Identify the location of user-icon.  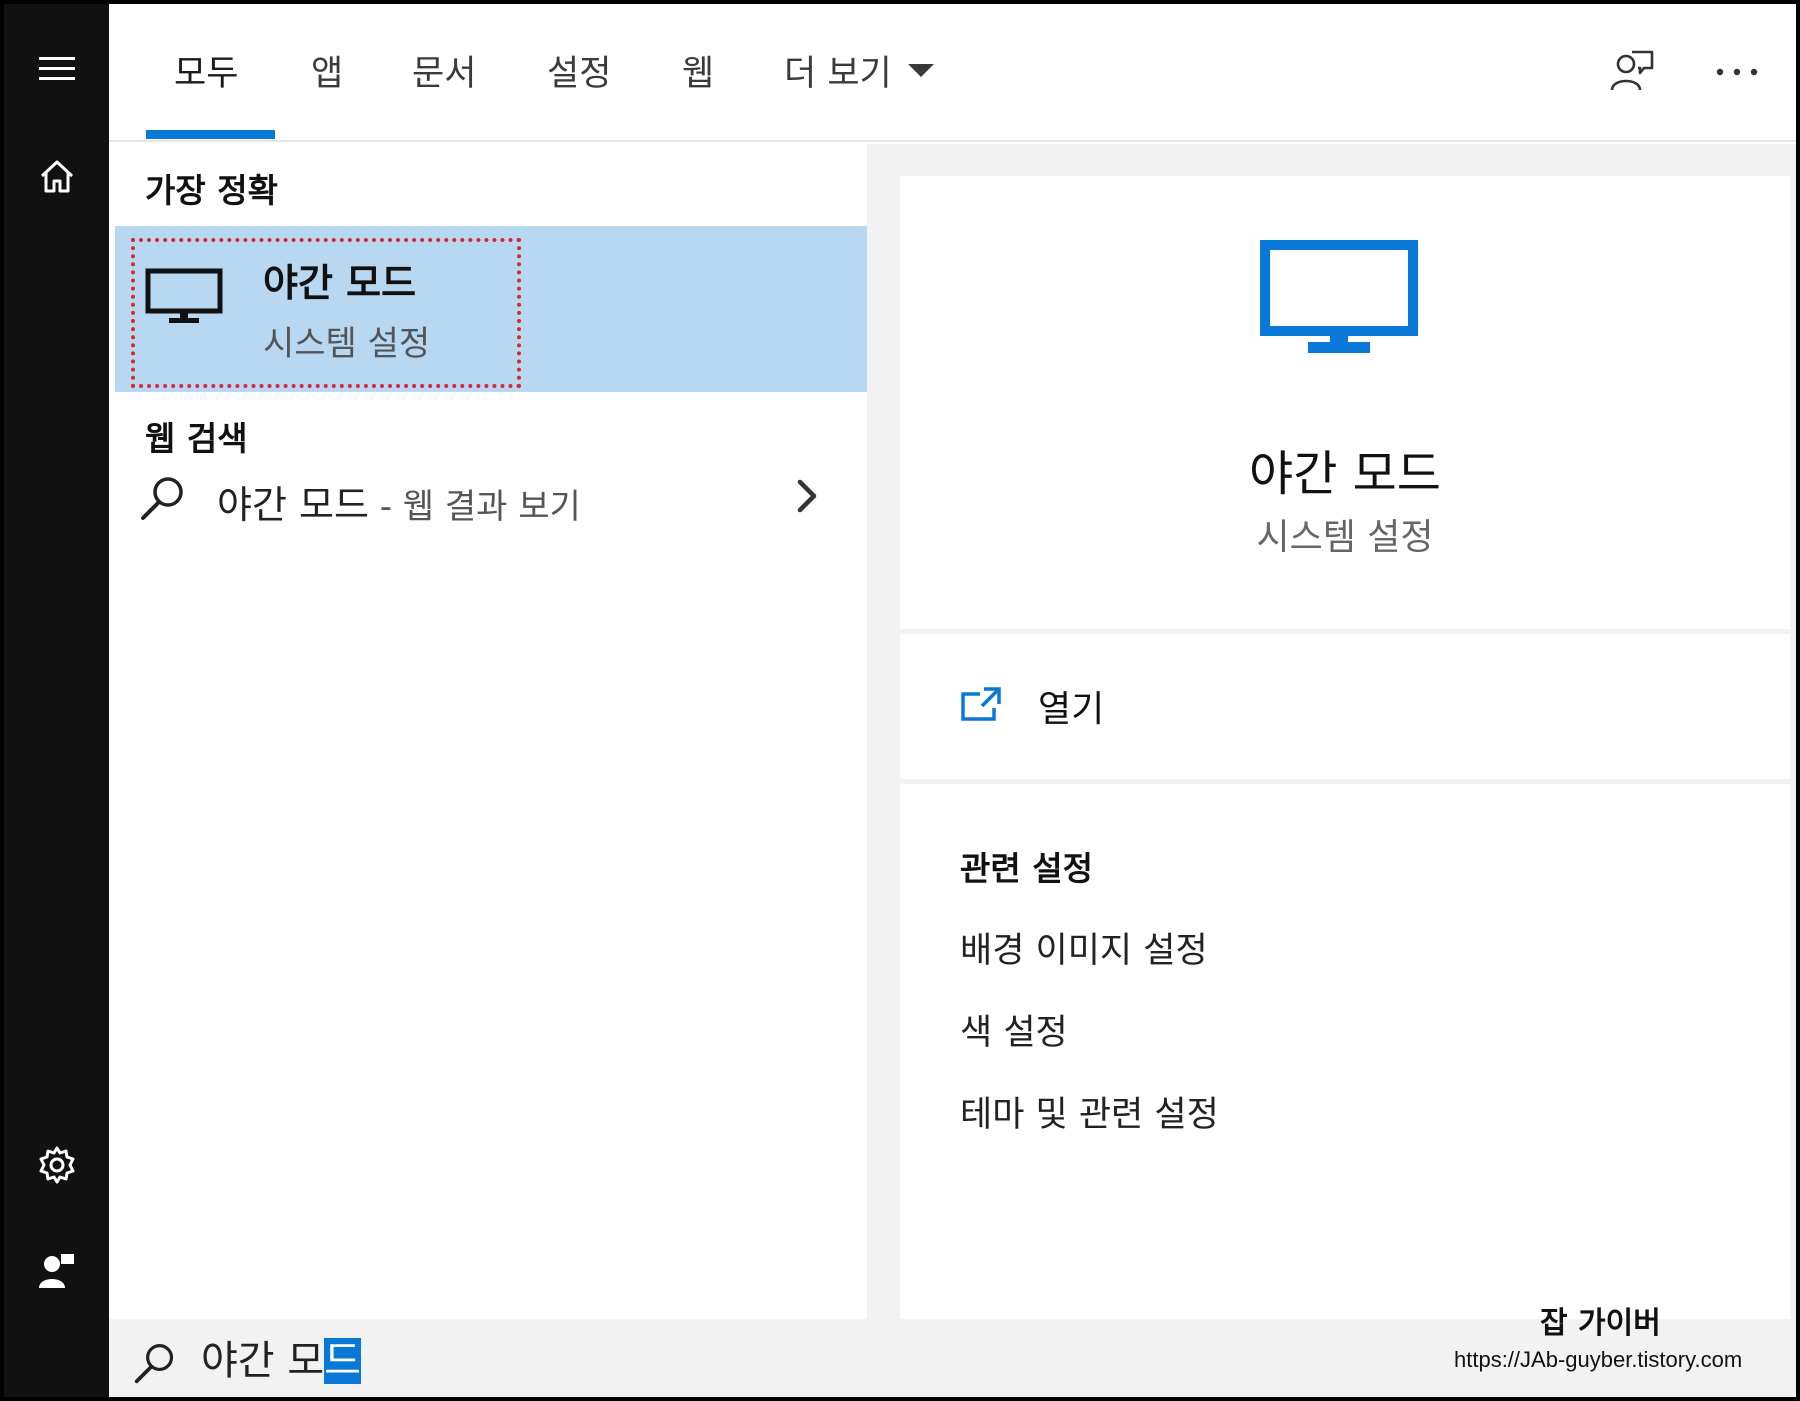
(56, 1270).